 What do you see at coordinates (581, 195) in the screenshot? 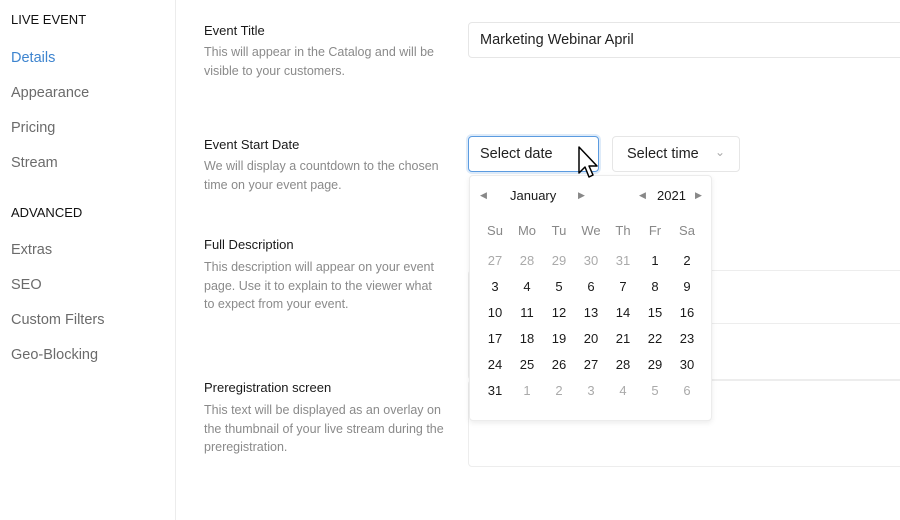
I see `next-month-arrow-icon: ▶` at bounding box center [581, 195].